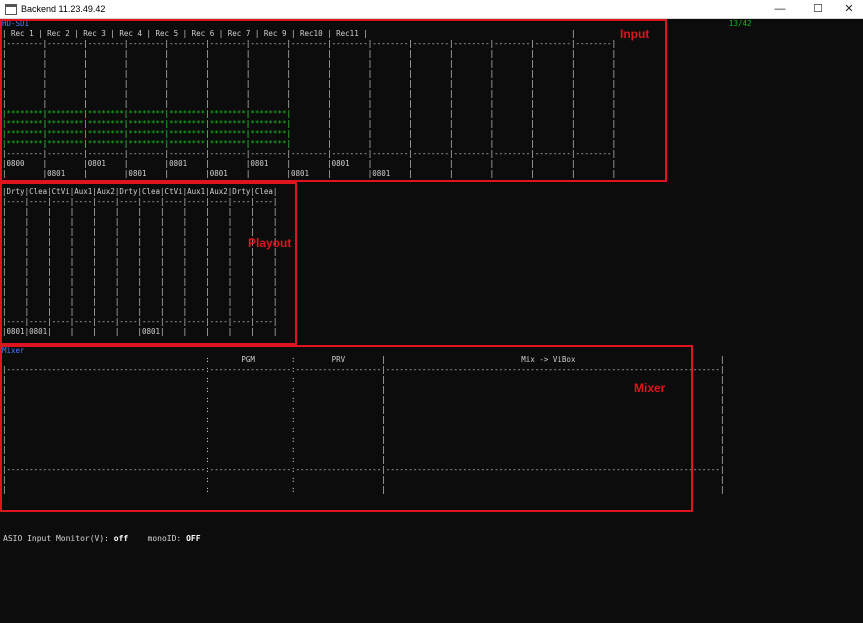 Image resolution: width=863 pixels, height=623 pixels. Describe the element at coordinates (849, 9) in the screenshot. I see `close-button: ✕` at that location.